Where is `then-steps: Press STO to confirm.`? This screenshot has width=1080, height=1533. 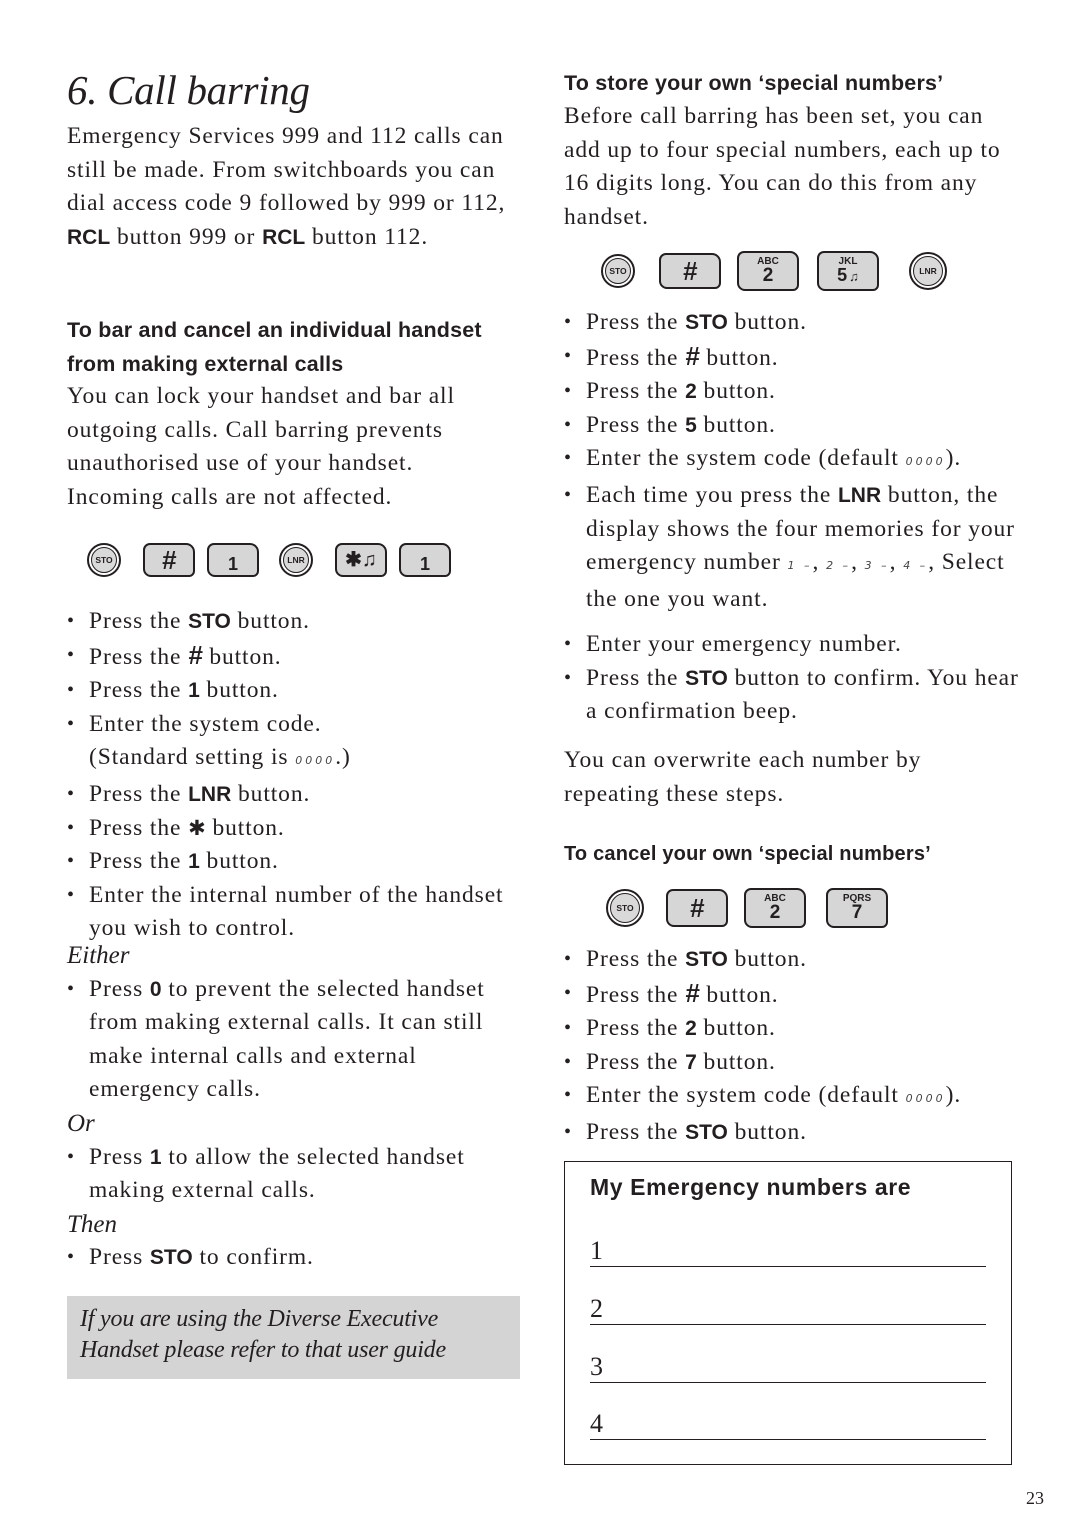
then-steps: Press STO to confirm. is located at coordinates (297, 1258).